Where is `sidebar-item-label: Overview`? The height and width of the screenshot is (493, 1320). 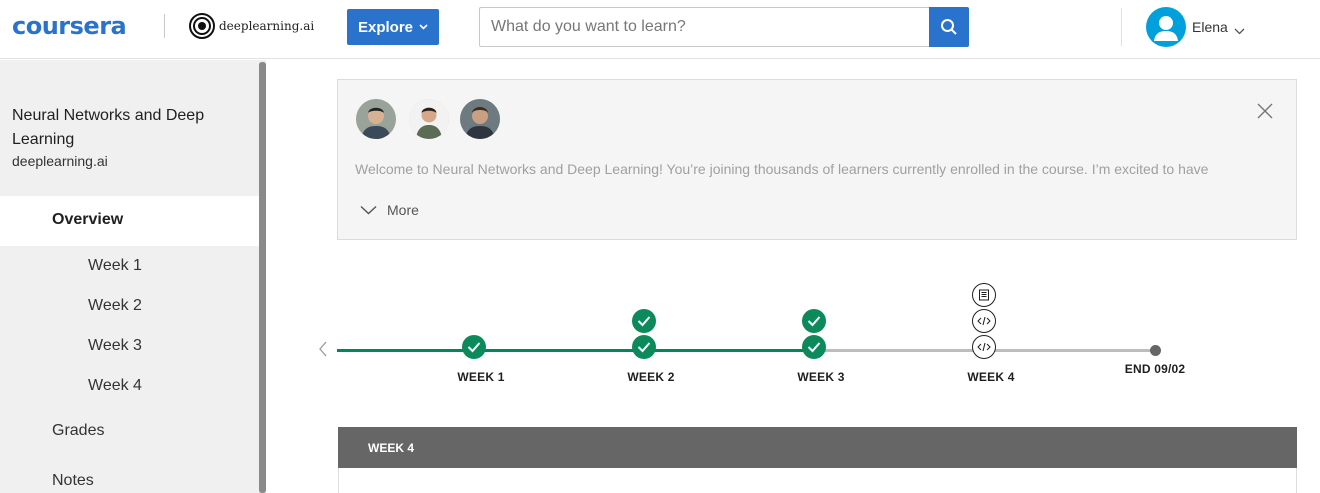
sidebar-item-label: Overview is located at coordinates (88, 219).